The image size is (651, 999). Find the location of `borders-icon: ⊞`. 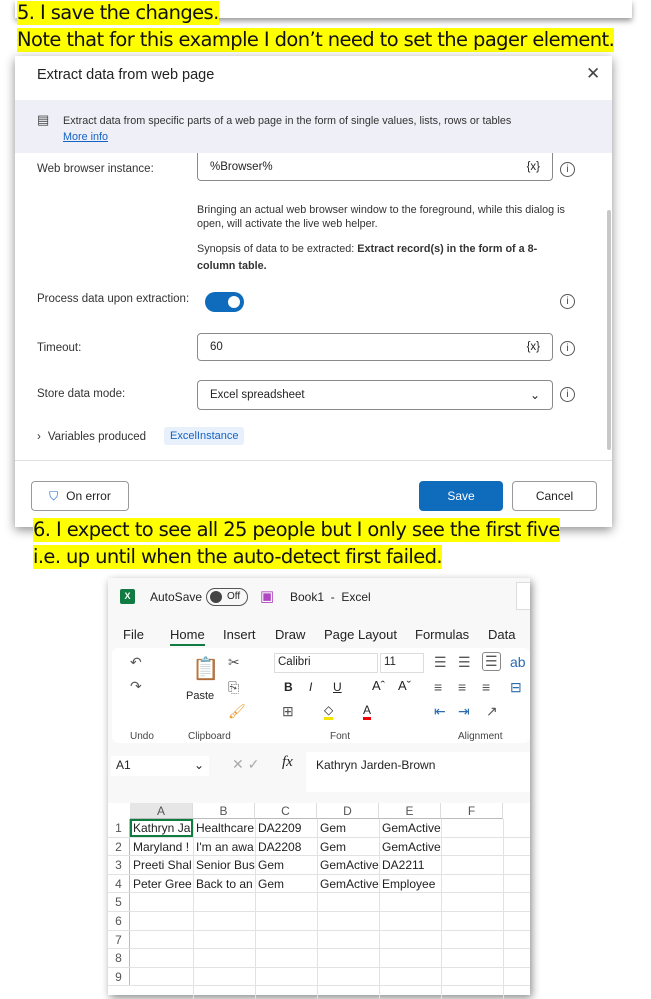

borders-icon: ⊞ is located at coordinates (288, 711).